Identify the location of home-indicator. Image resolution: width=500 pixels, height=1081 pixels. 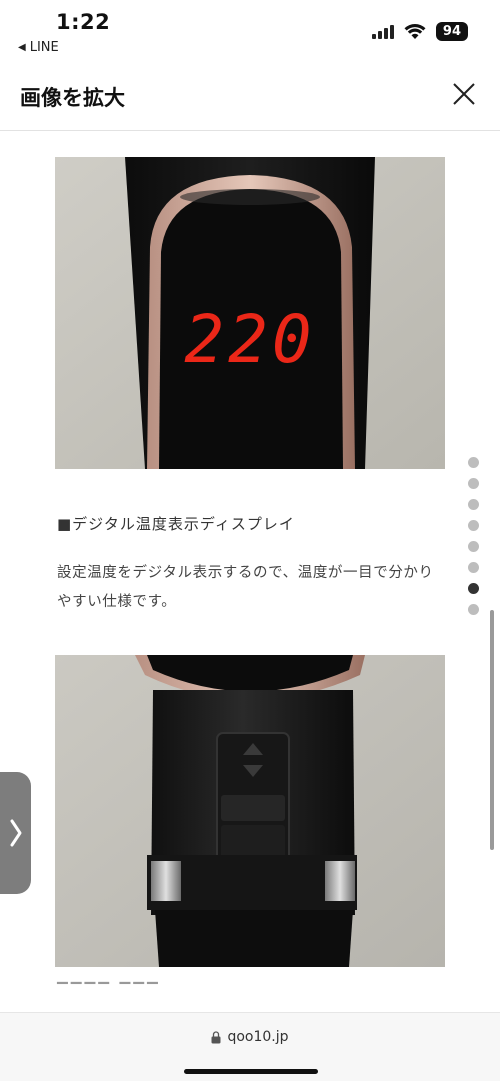
(251, 1071).